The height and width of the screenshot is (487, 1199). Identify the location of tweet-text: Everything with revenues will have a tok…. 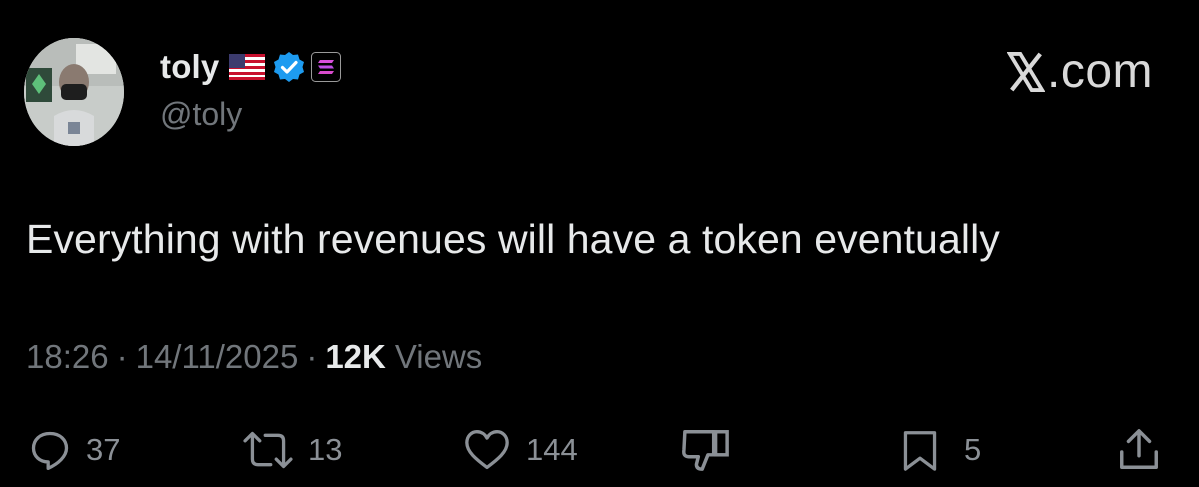
(513, 239).